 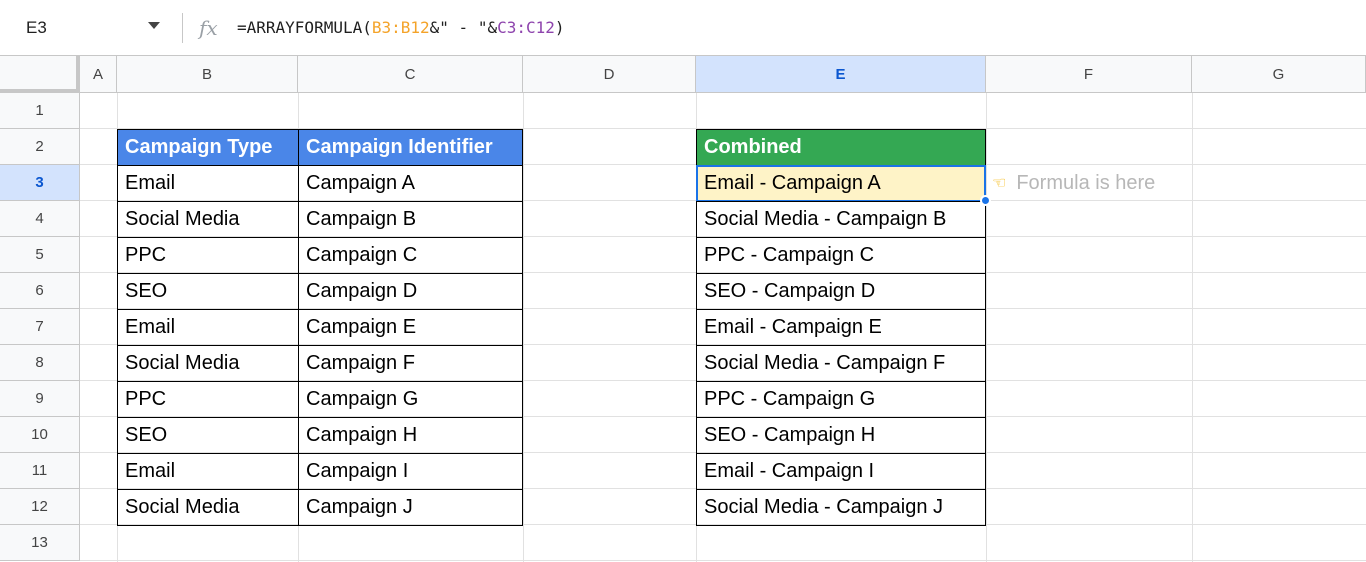 What do you see at coordinates (841, 327) in the screenshot?
I see `combined-cell: Email - Campaign E` at bounding box center [841, 327].